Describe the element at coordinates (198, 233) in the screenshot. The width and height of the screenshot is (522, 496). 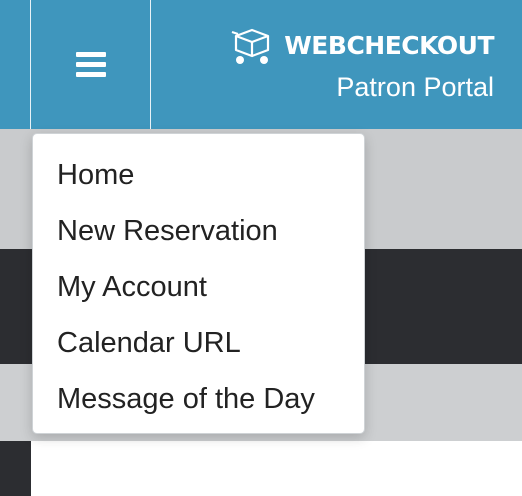
I see `menu-item-new-reservation: New Reservation` at that location.